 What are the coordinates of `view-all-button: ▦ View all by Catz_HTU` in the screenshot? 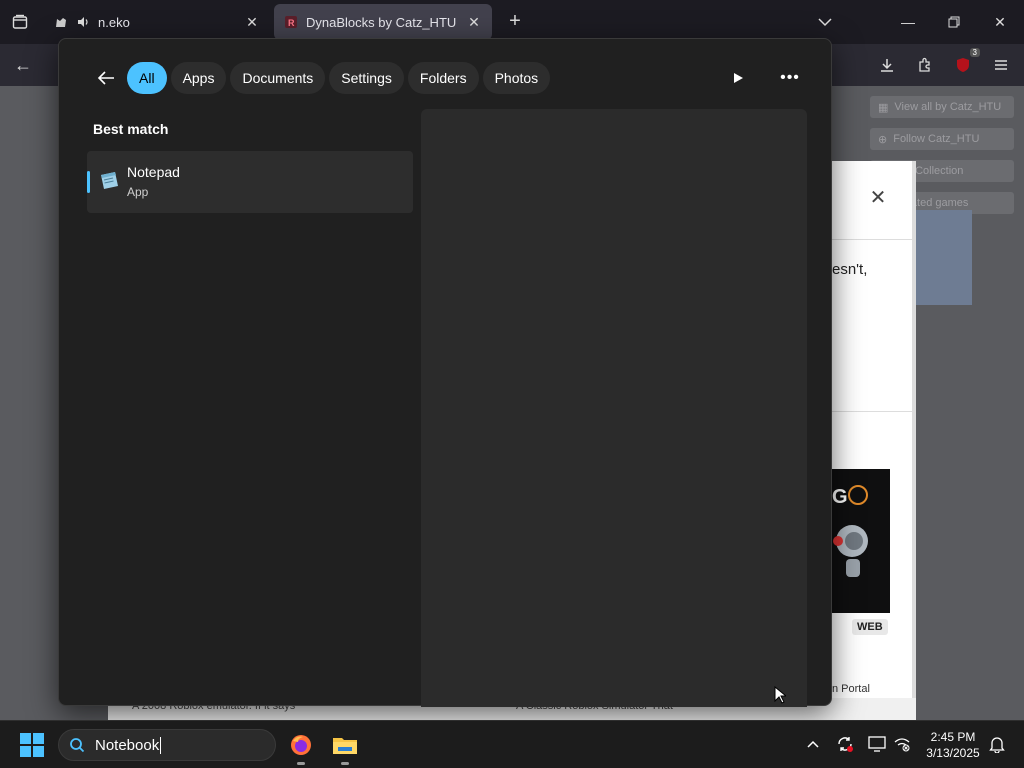 It's located at (942, 107).